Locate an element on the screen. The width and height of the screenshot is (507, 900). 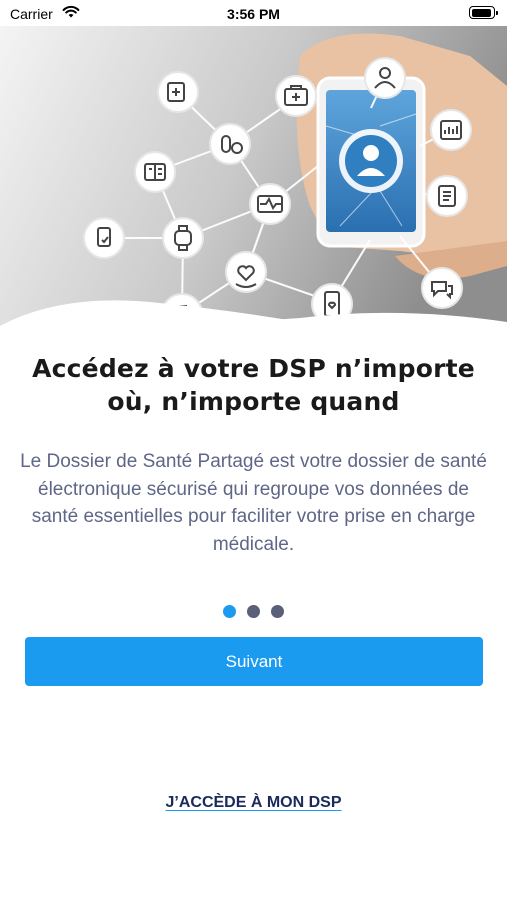
access-dsp-link-container: J’ACCÈDE À MON DSP is located at coordinates (253, 803).